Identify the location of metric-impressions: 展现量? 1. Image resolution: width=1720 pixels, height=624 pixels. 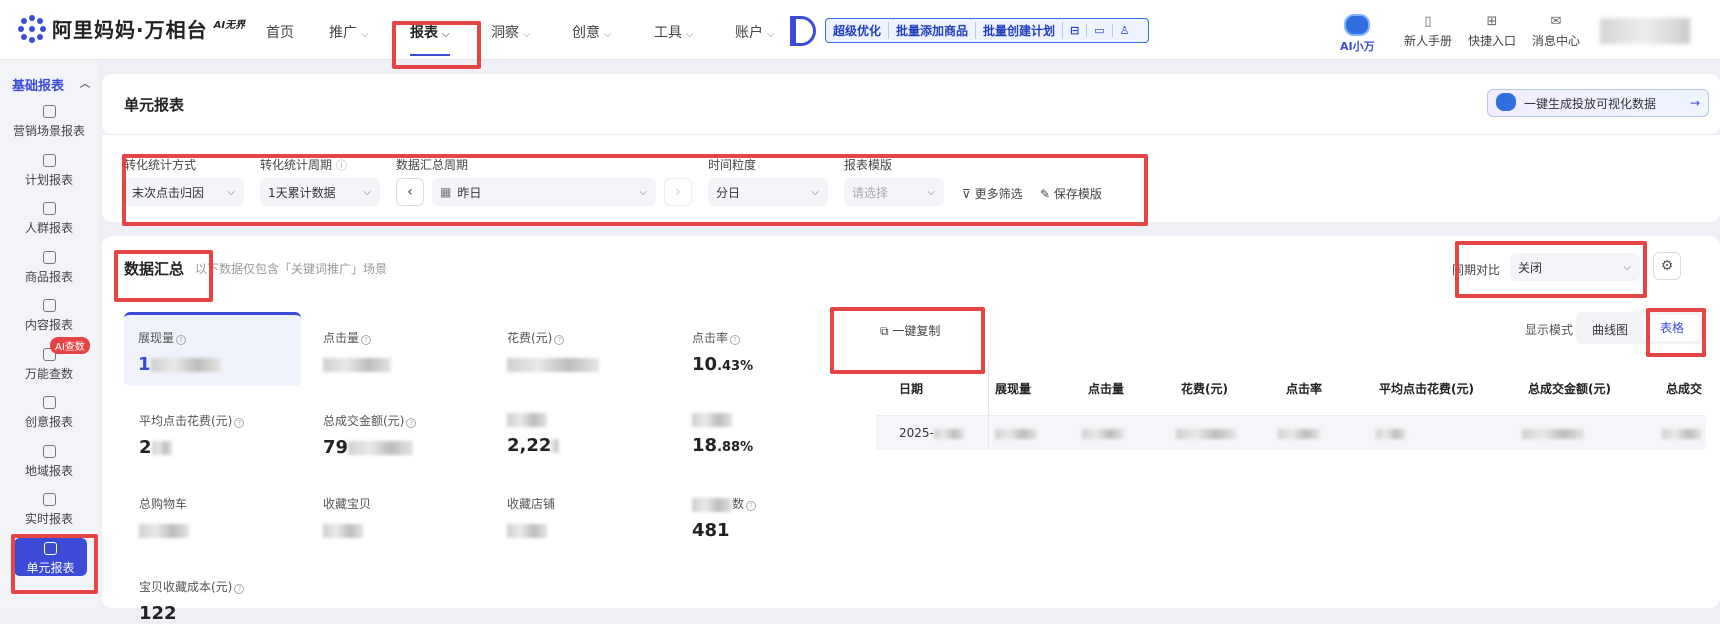
(212, 349).